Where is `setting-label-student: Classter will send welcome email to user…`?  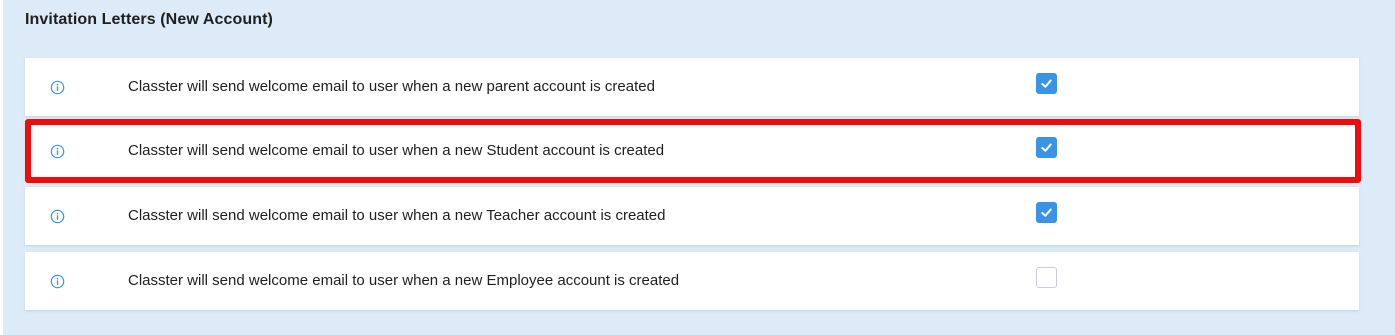 setting-label-student: Classter will send welcome email to user… is located at coordinates (396, 150).